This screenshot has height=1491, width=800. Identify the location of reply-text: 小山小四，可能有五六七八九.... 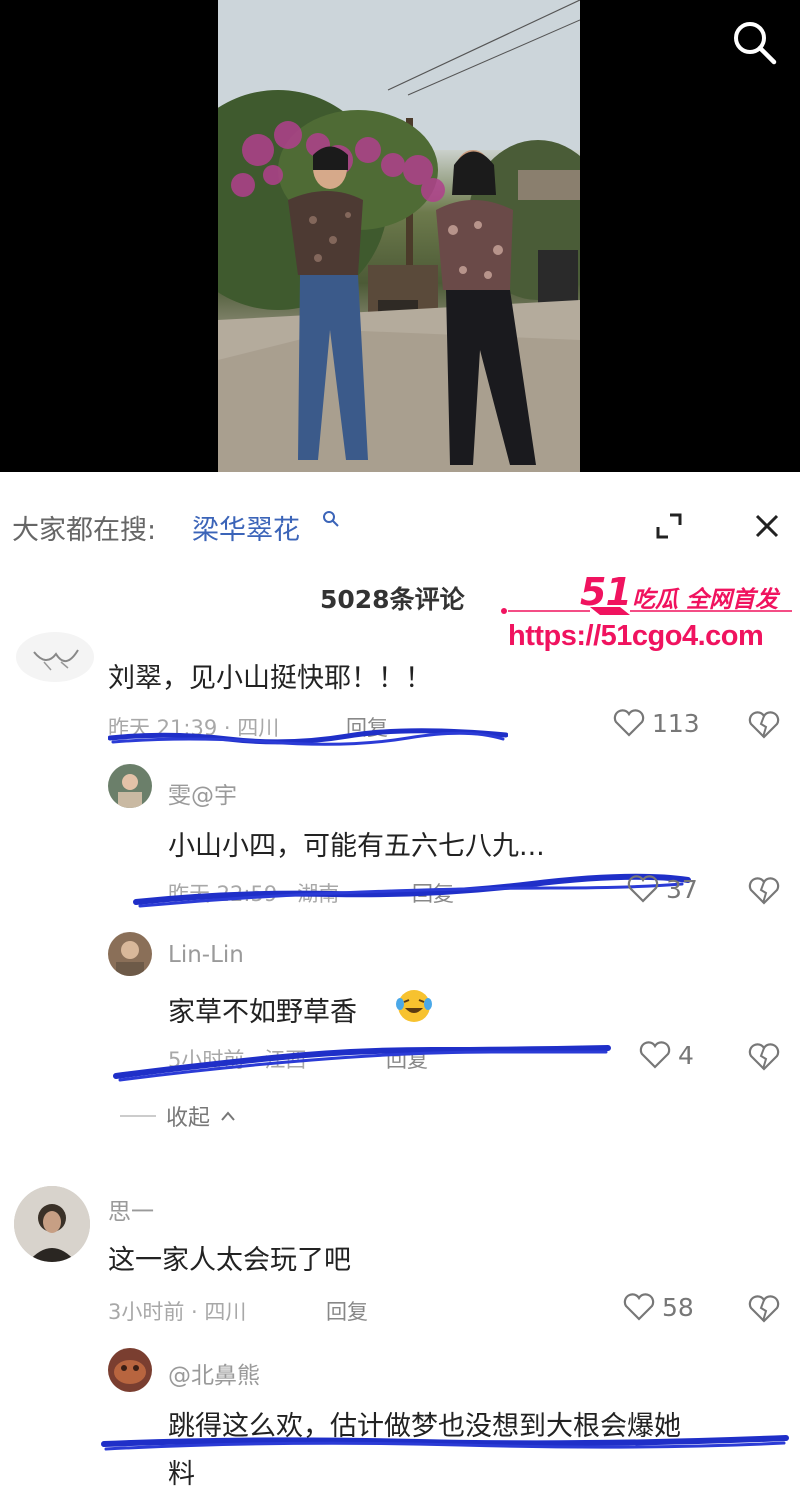
(356, 846).